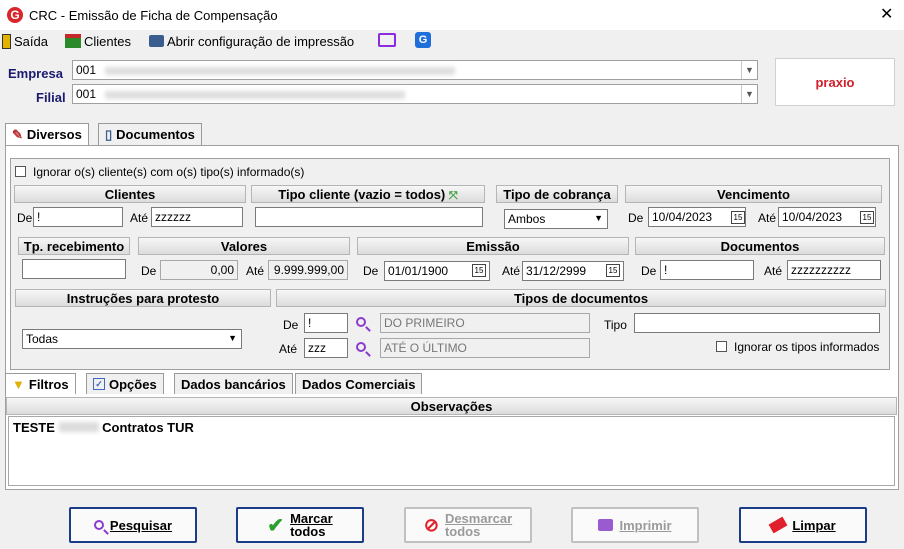 The height and width of the screenshot is (549, 904). What do you see at coordinates (34, 427) in the screenshot?
I see `observacoes-text-start: TESTE` at bounding box center [34, 427].